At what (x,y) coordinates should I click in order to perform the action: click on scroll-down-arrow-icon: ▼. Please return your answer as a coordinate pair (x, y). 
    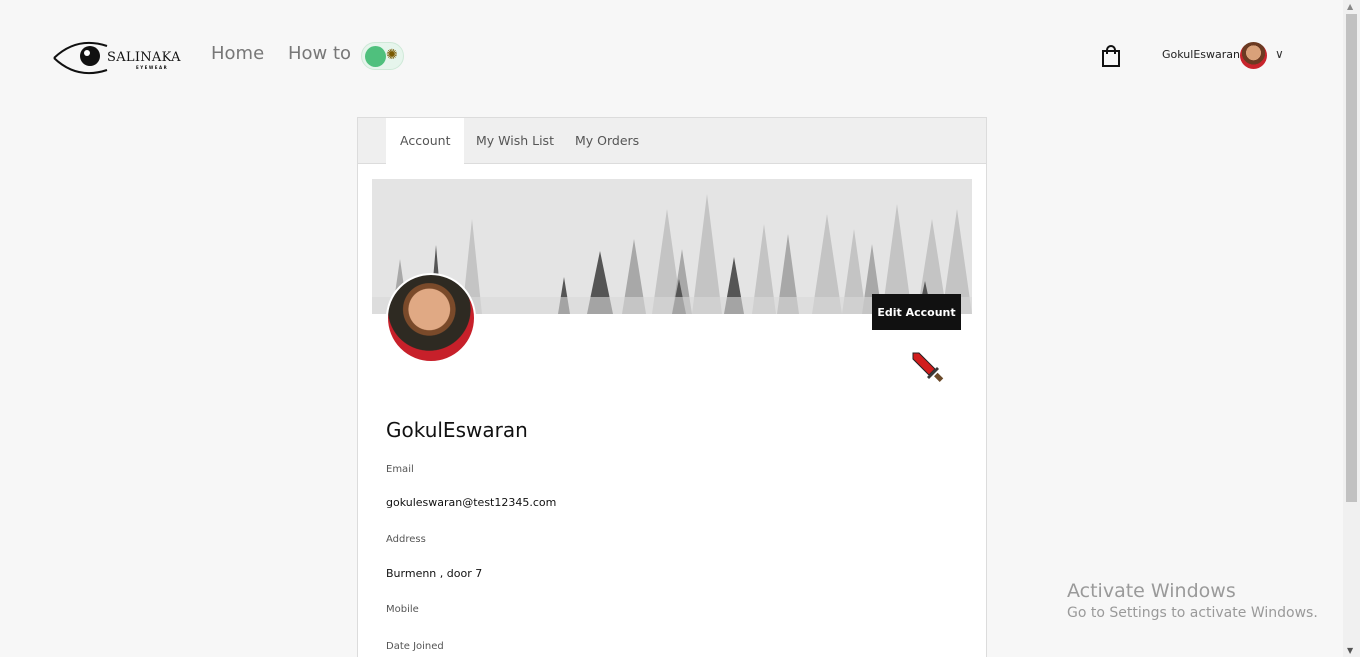
    Looking at the image, I should click on (1350, 650).